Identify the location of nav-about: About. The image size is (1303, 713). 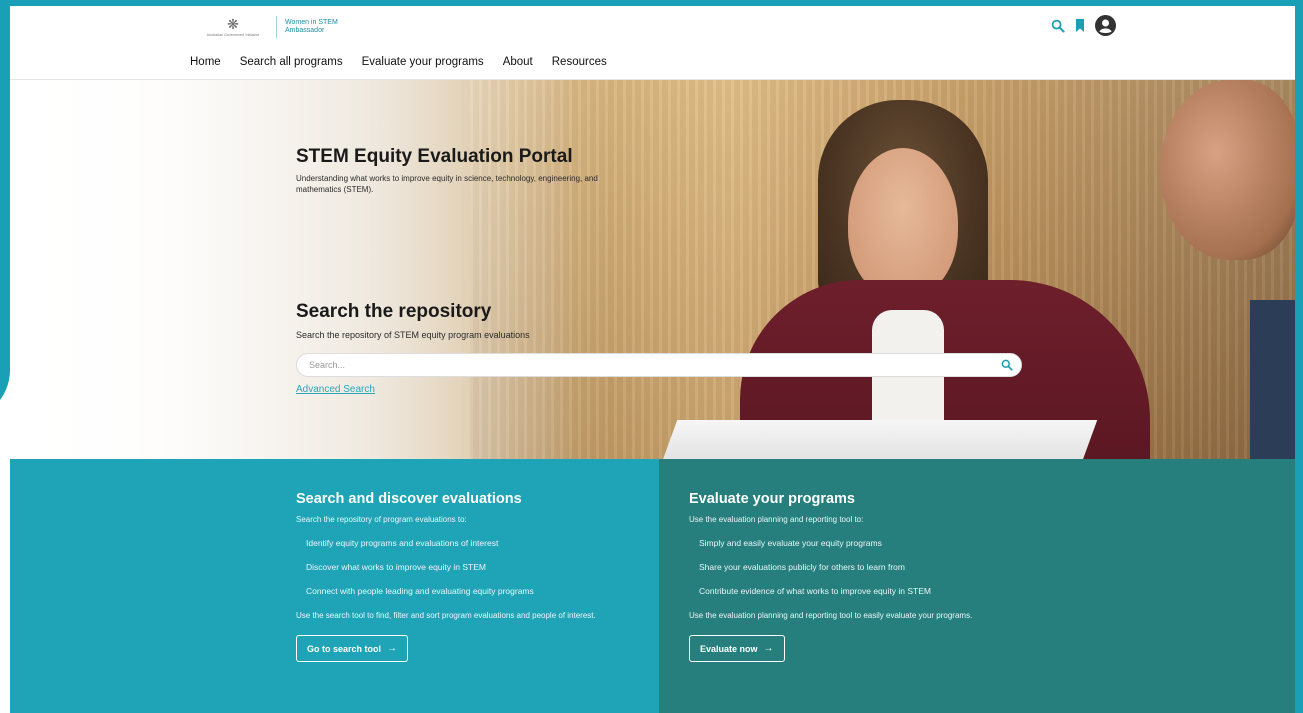
(518, 62).